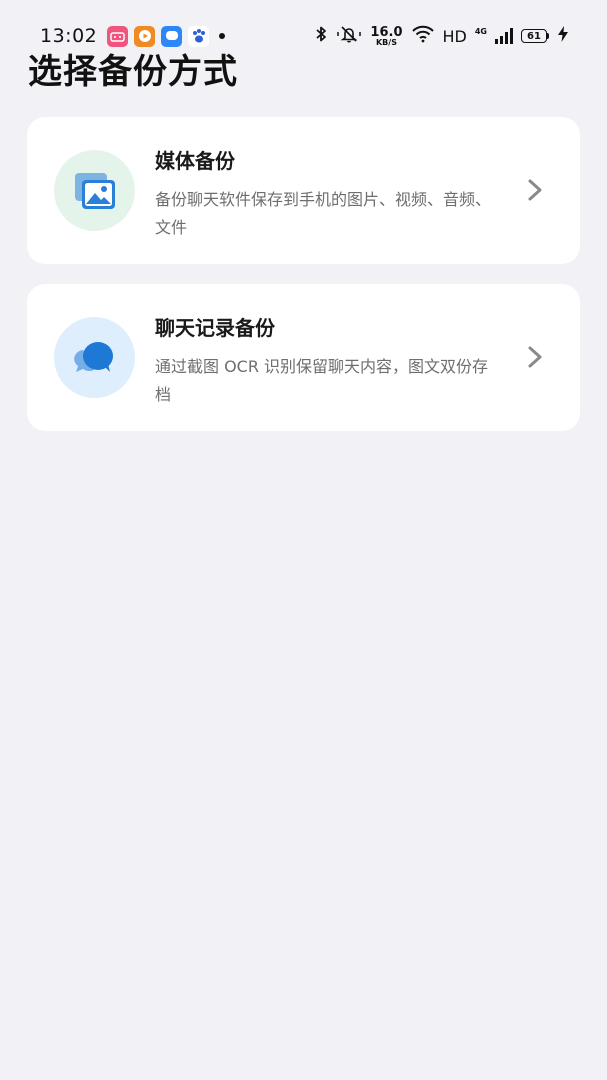 Image resolution: width=607 pixels, height=1080 pixels. I want to click on more-notifications-dot, so click(222, 36).